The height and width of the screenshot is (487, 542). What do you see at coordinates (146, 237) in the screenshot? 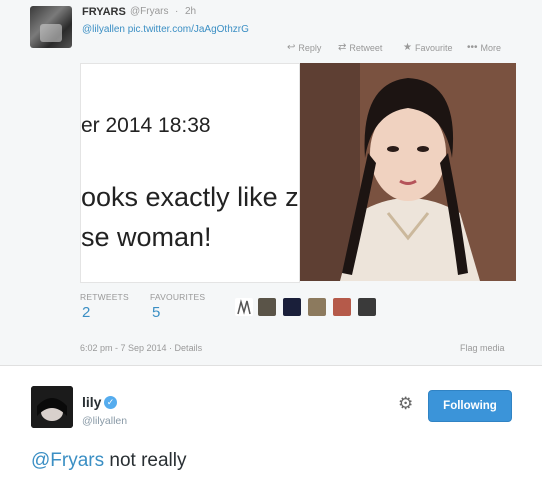
I see `screenshot-line-3: se woman!` at bounding box center [146, 237].